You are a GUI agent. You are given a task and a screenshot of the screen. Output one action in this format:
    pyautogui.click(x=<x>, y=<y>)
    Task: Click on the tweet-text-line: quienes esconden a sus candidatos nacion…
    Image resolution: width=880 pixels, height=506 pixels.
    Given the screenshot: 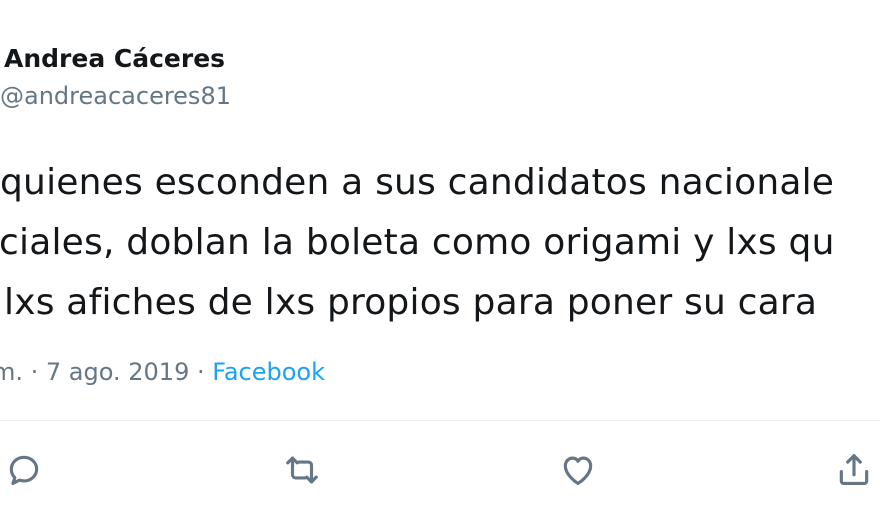 What is the action you would take?
    pyautogui.click(x=417, y=182)
    